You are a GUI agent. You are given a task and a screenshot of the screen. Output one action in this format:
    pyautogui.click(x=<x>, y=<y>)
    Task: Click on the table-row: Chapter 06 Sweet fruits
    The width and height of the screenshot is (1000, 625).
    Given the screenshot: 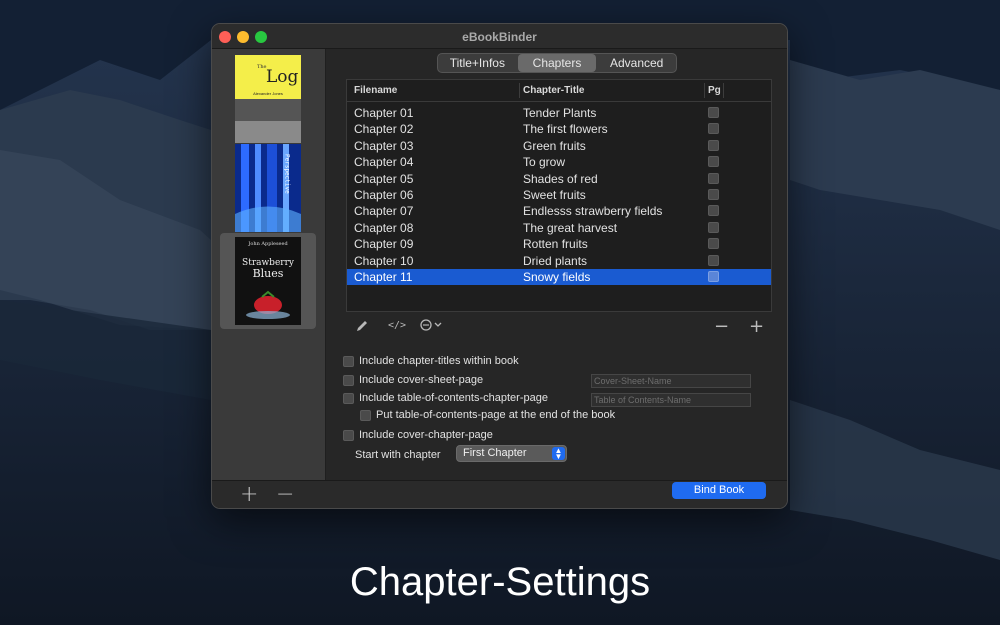 What is the action you would take?
    pyautogui.click(x=559, y=195)
    